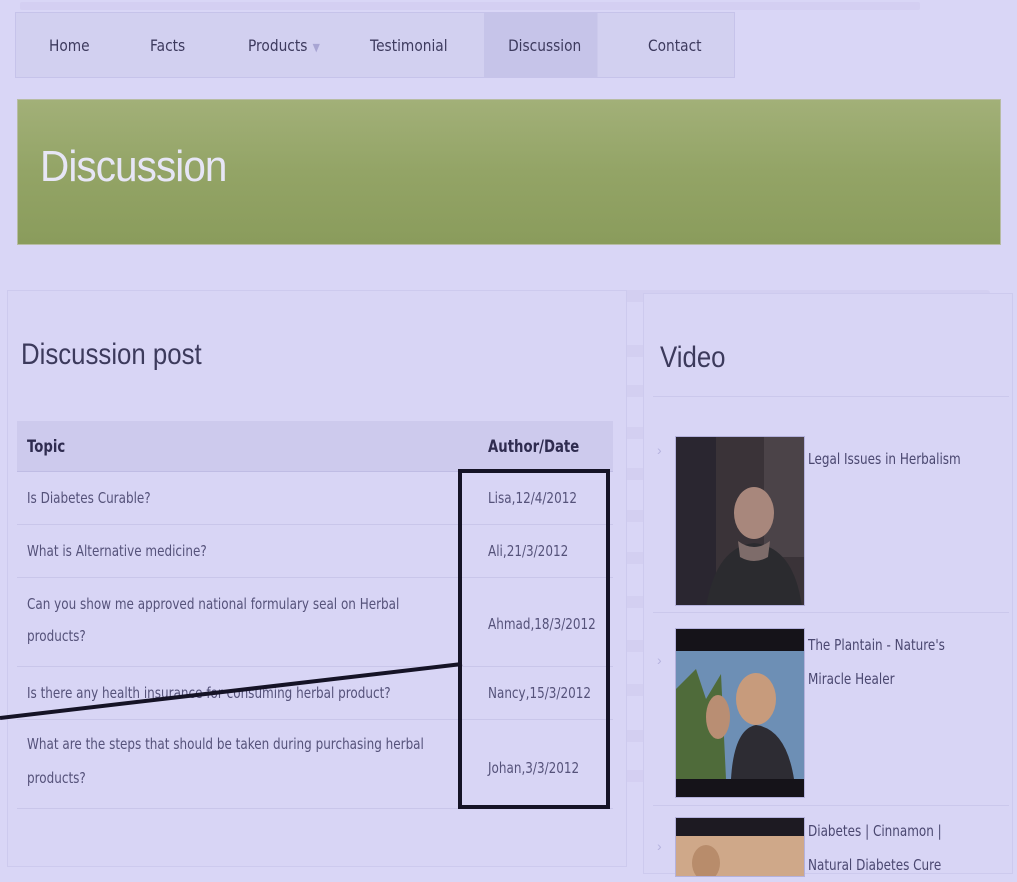  Describe the element at coordinates (111, 354) in the screenshot. I see `discussion-heading: Discussion post` at that location.